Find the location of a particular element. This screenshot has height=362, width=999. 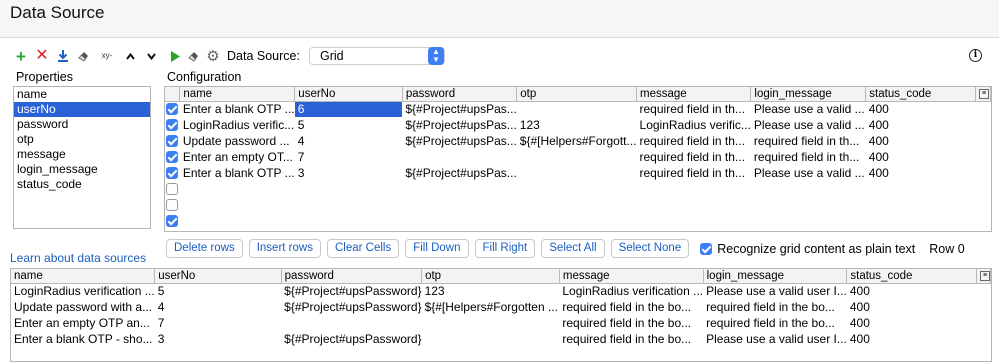

column-header-status-code: status_code is located at coordinates (921, 94).